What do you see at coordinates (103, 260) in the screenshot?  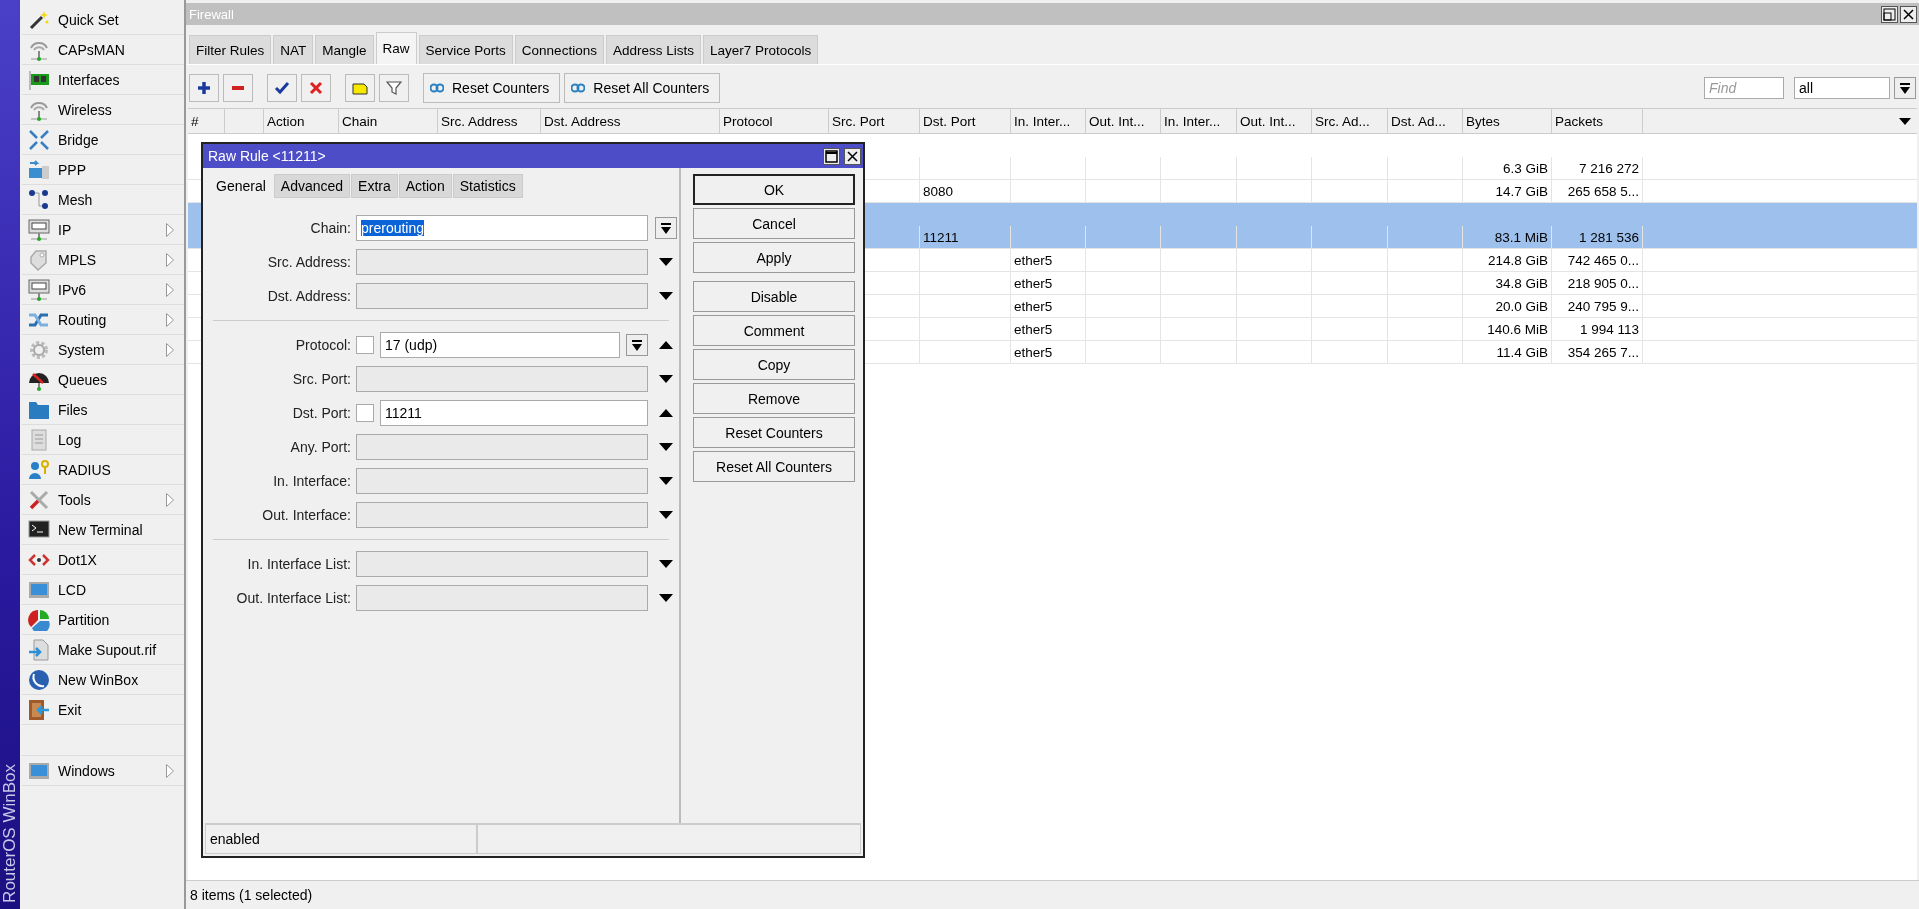 I see `menu-item: MPLS` at bounding box center [103, 260].